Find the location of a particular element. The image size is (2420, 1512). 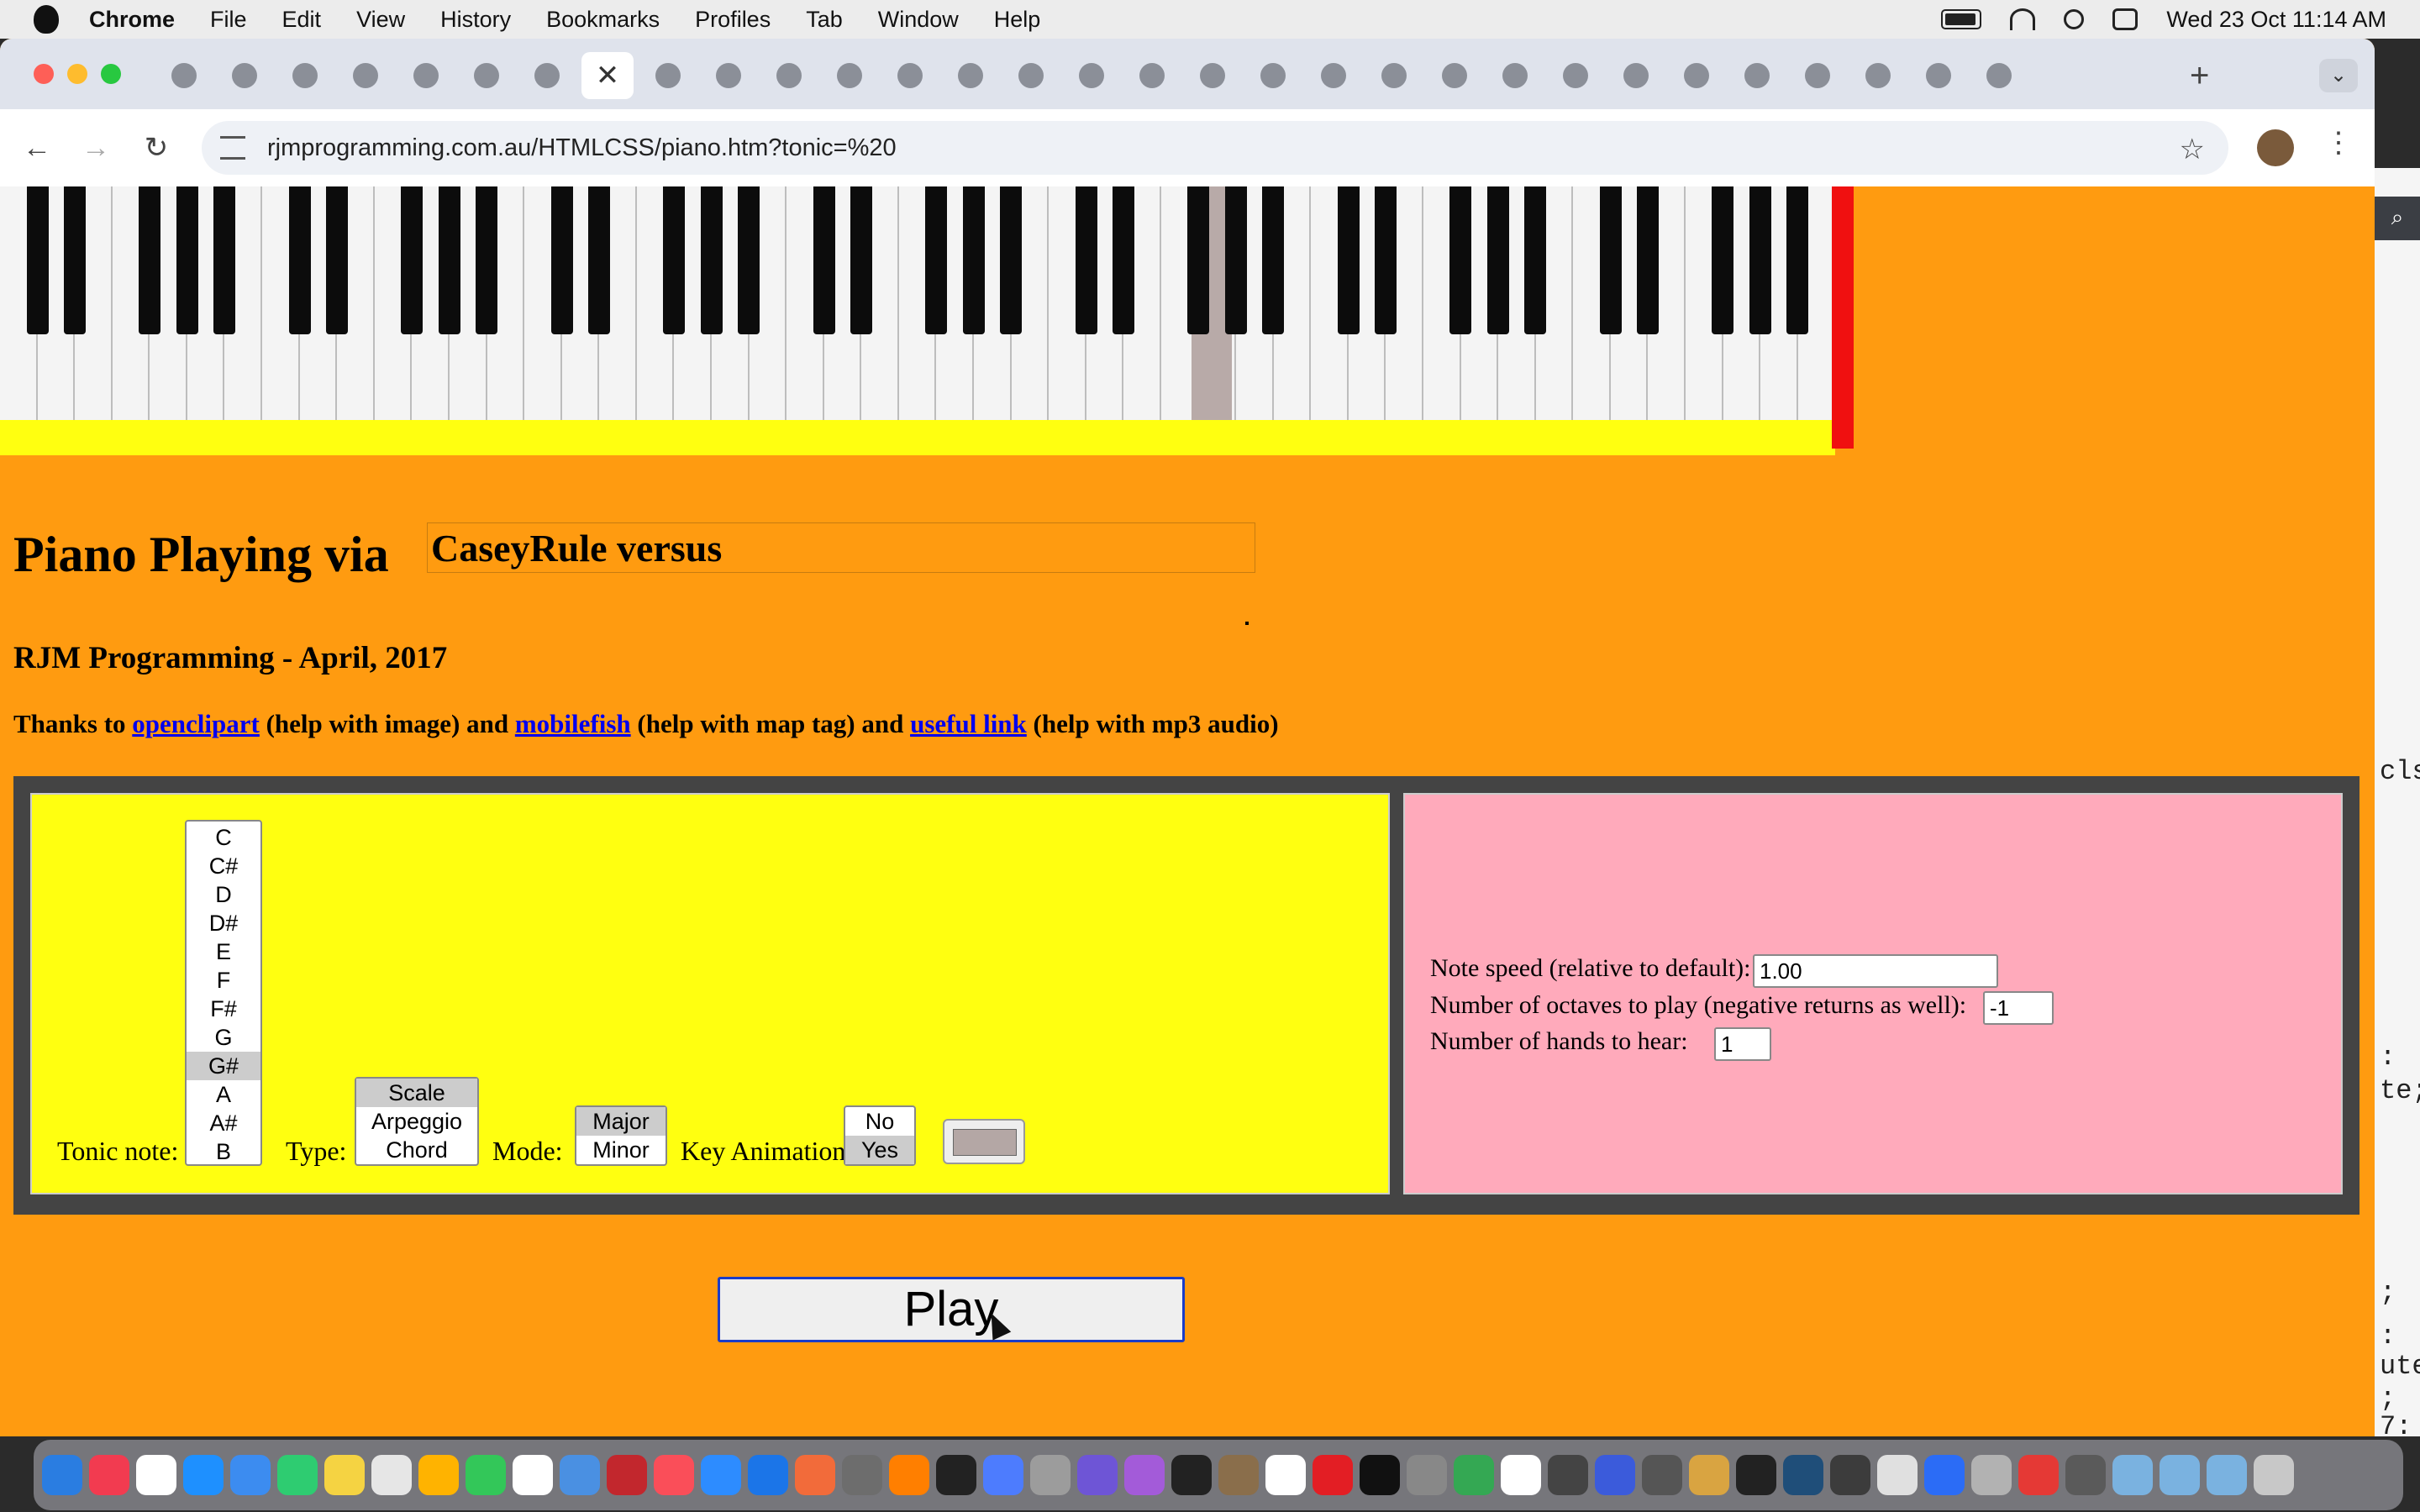

mode-option: Major is located at coordinates (621, 1121).